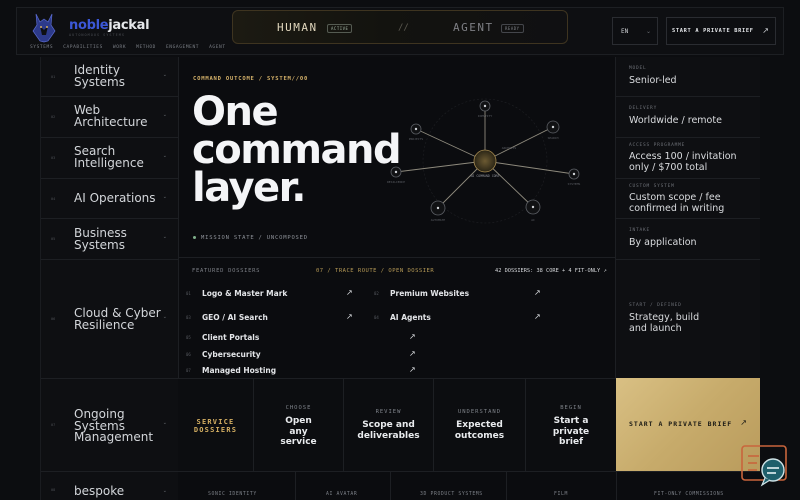 The height and width of the screenshot is (500, 800). What do you see at coordinates (146, 47) in the screenshot?
I see `nav-method: METHOD` at bounding box center [146, 47].